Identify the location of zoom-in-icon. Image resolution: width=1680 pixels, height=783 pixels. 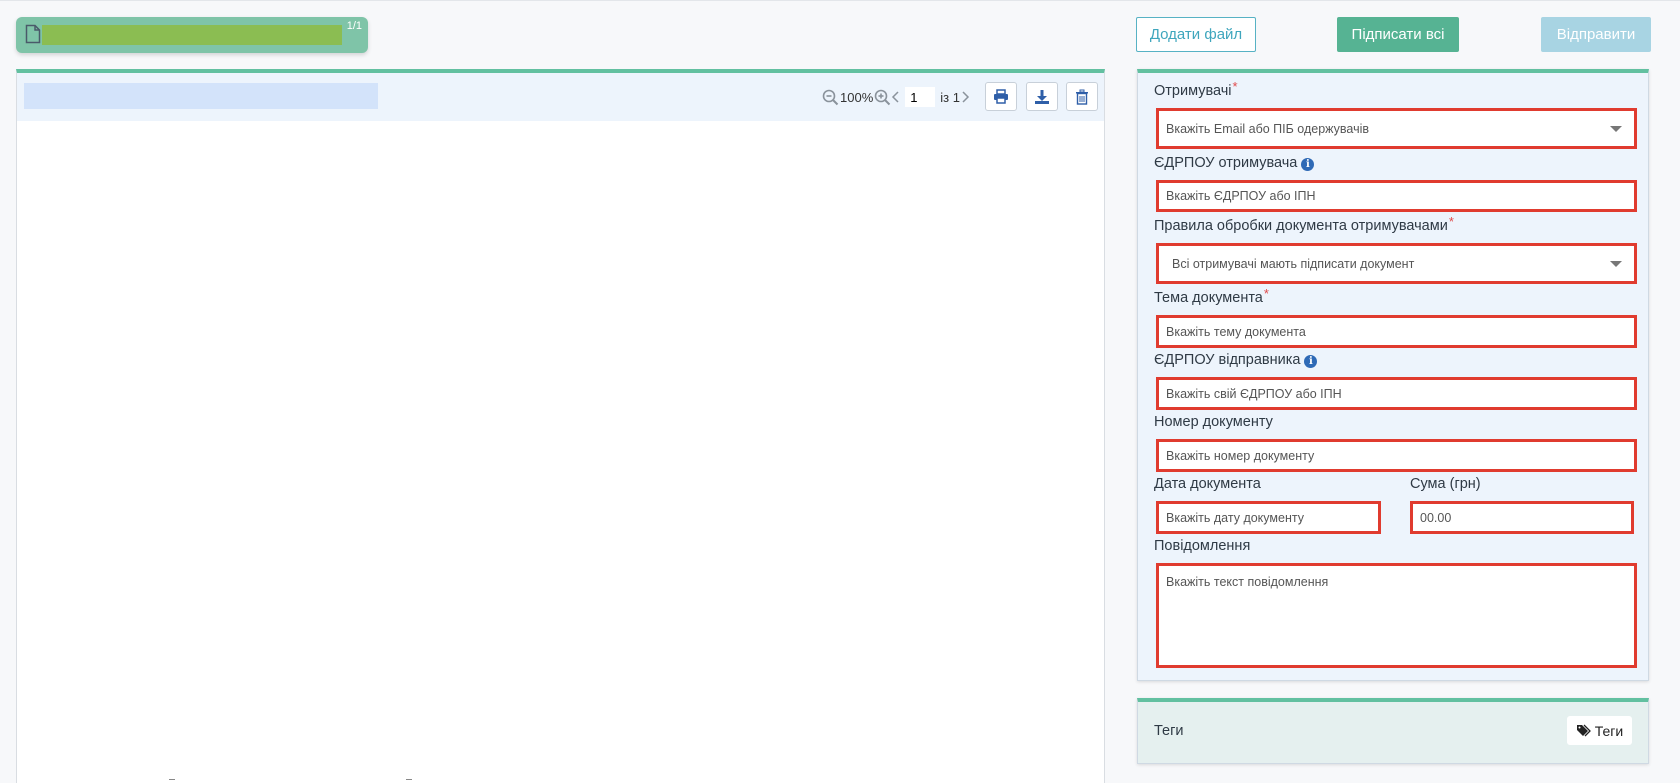
(882, 97).